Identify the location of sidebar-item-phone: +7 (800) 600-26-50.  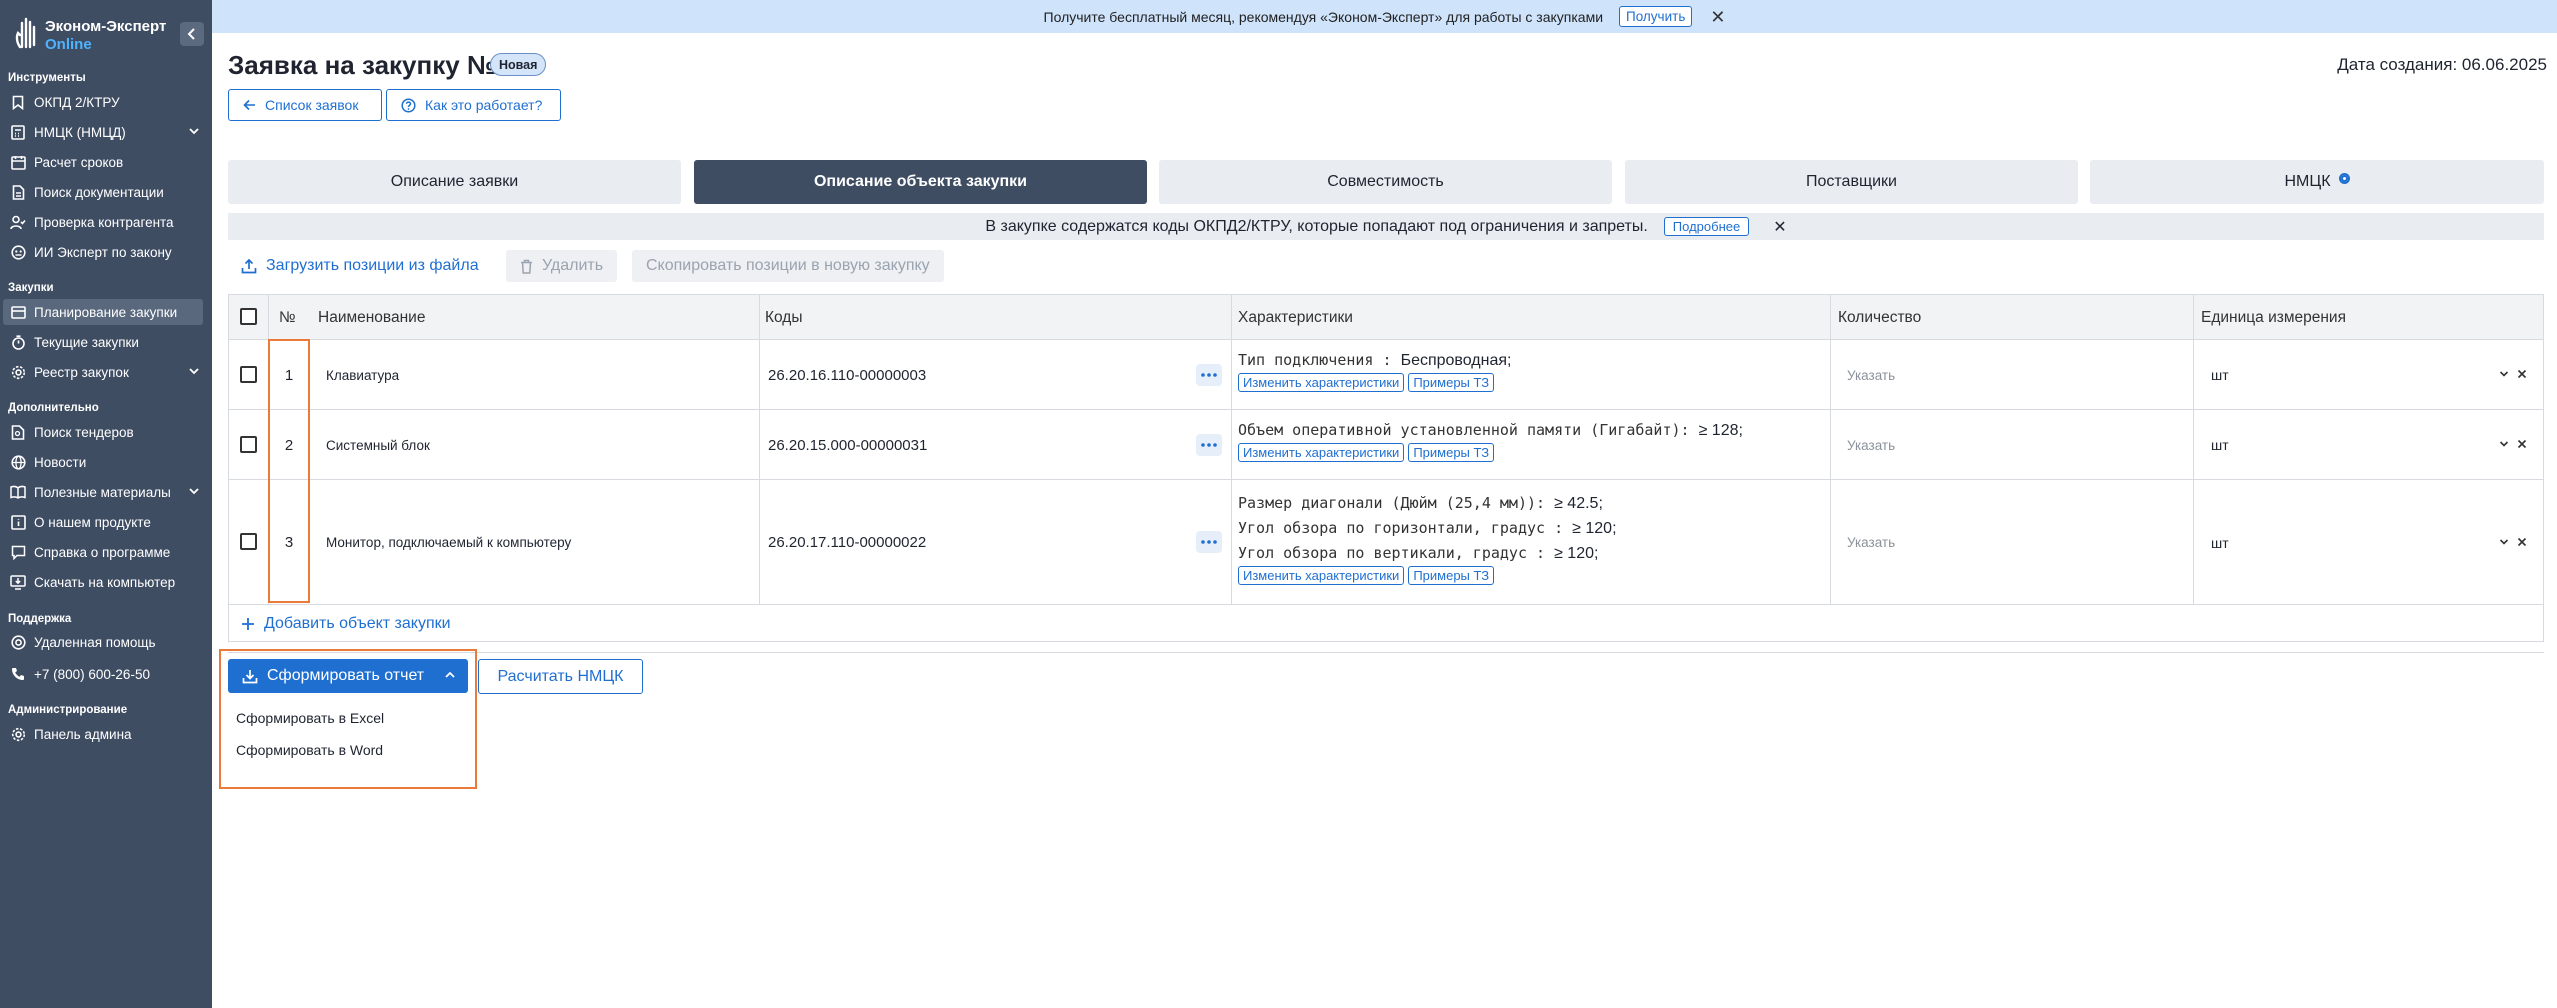
(106, 674).